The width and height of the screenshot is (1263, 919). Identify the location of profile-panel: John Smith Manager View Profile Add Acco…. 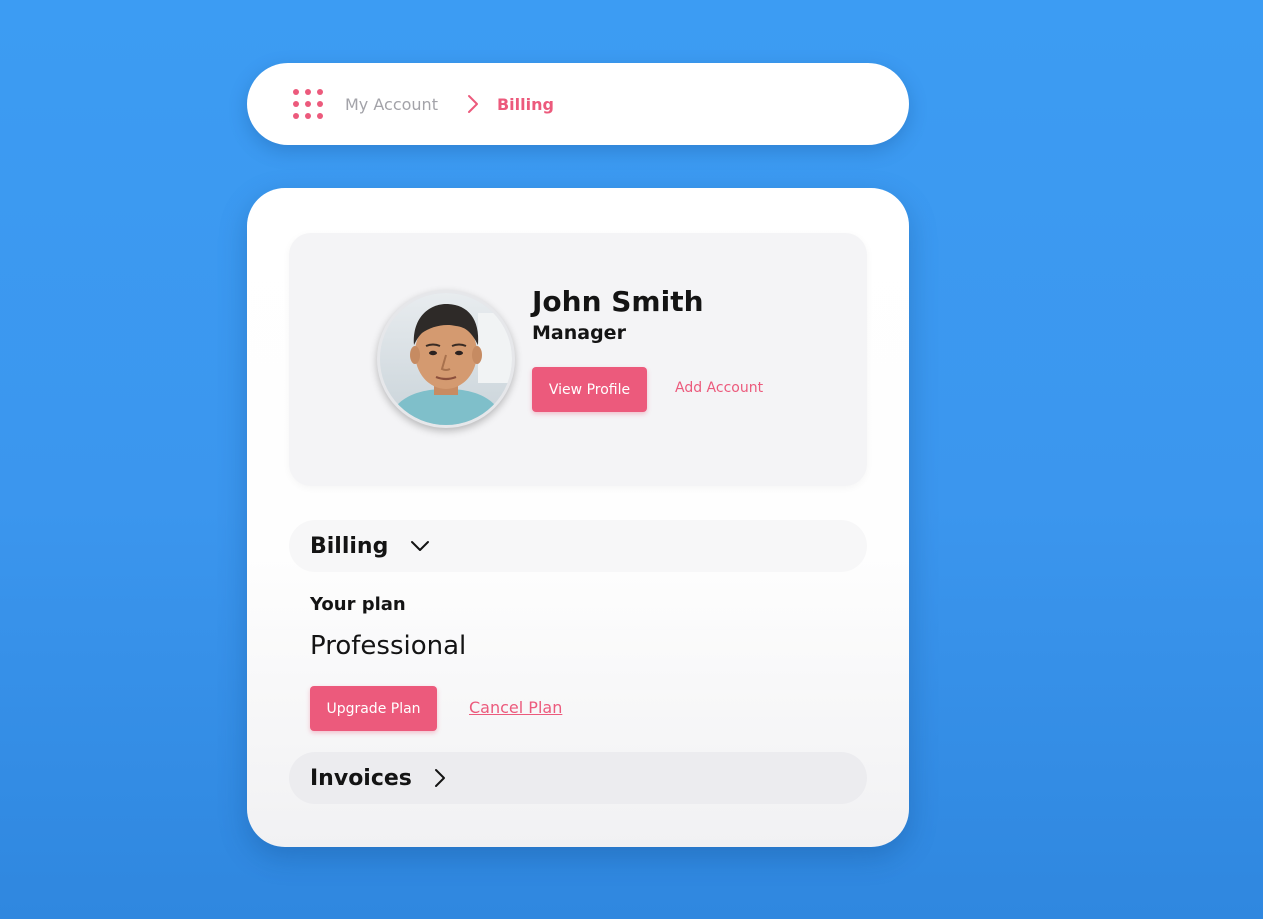
(578, 359).